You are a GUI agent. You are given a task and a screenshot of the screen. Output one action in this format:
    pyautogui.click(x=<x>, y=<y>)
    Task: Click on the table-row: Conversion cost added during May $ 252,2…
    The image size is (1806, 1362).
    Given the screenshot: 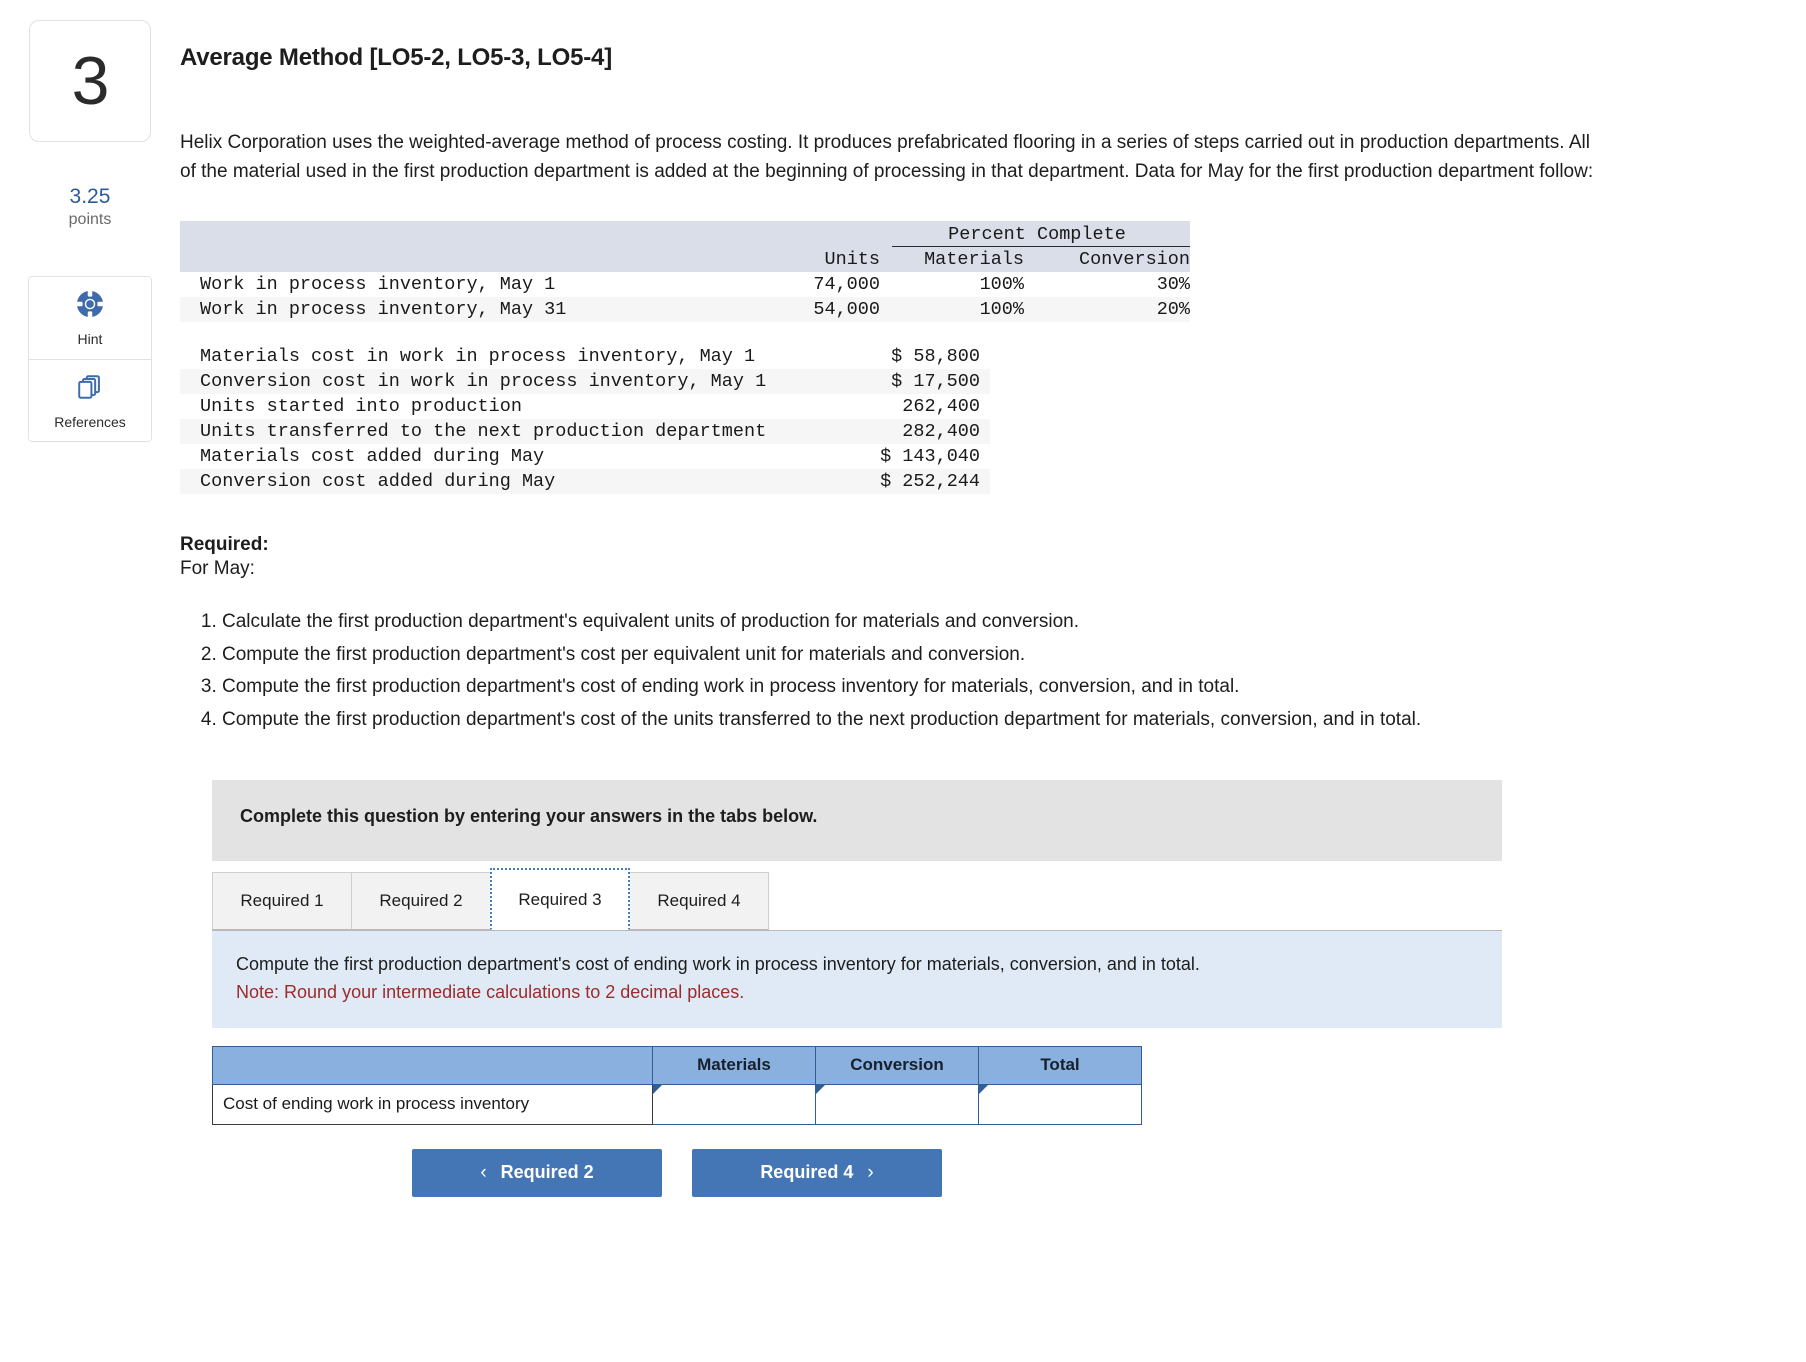 What is the action you would take?
    pyautogui.click(x=585, y=482)
    